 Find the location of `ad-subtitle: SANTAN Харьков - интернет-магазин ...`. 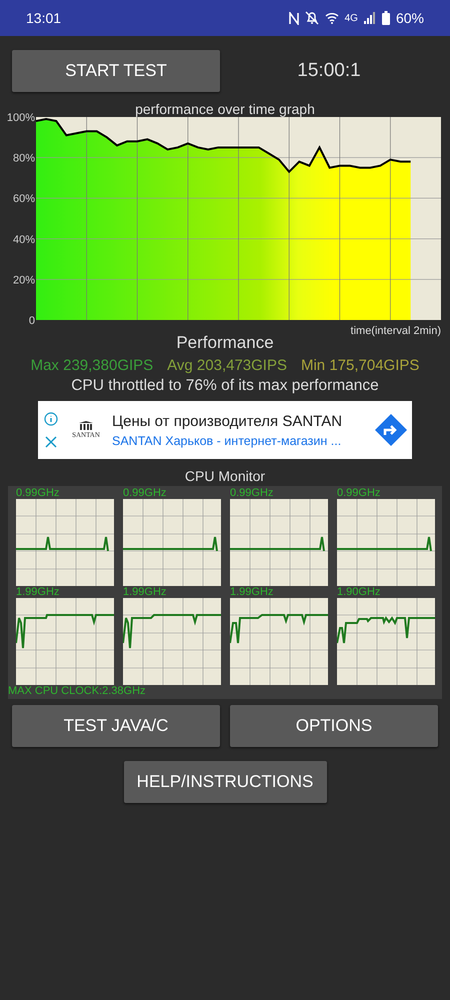

ad-subtitle: SANTAN Харьков - интернет-магазин ... is located at coordinates (227, 441).